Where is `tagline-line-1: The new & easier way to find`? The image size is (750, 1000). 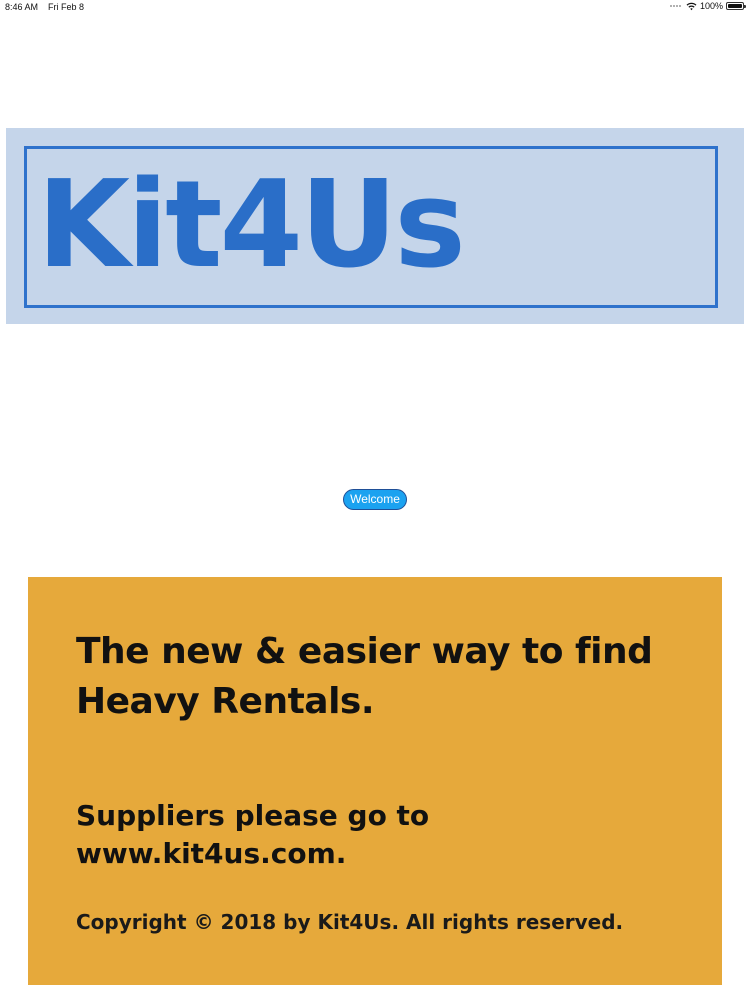
tagline-line-1: The new & easier way to find is located at coordinates (364, 651).